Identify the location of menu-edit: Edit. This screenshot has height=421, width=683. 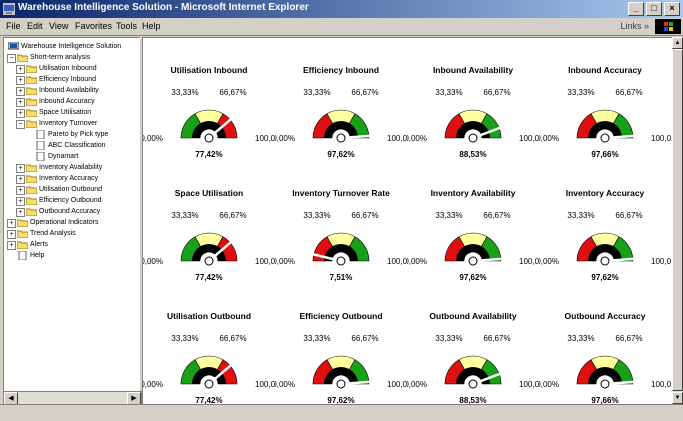
(35, 26).